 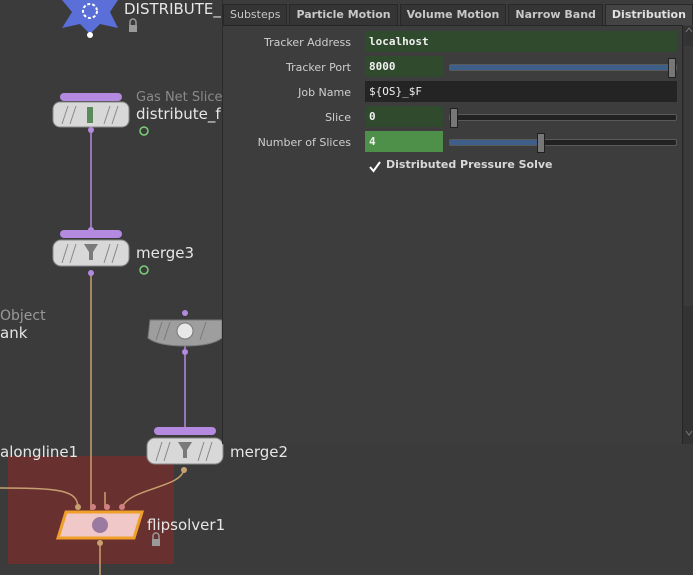 What do you see at coordinates (454, 118) in the screenshot?
I see `slice-slider-handle` at bounding box center [454, 118].